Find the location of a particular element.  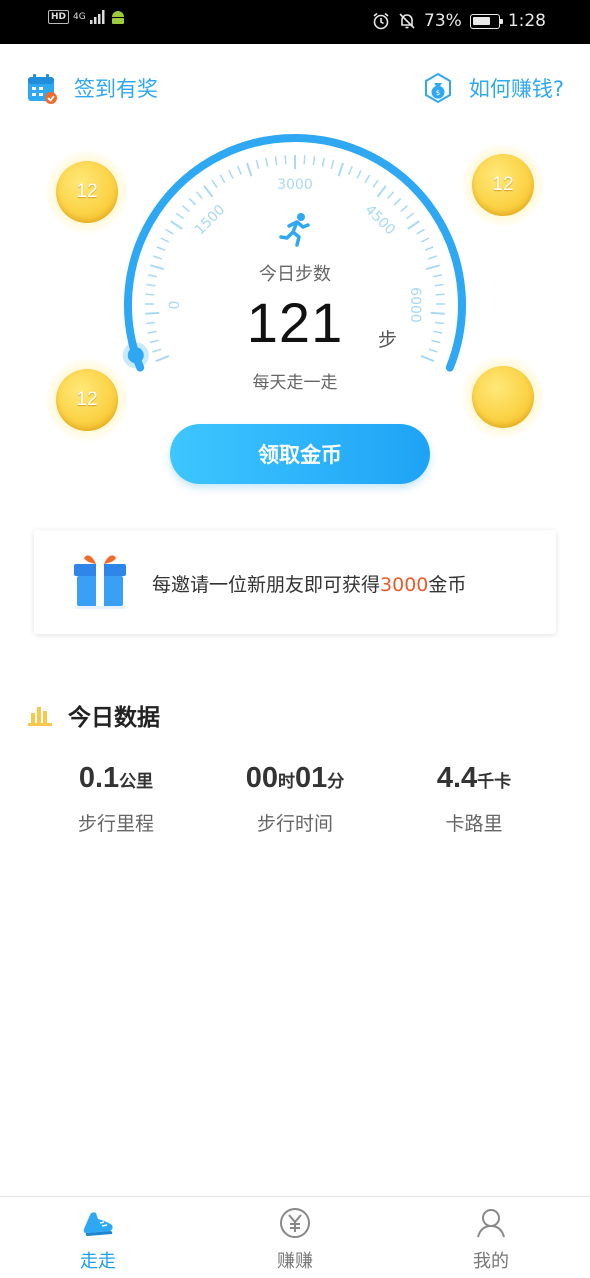

stat-duration: 00时01分 步行时间 is located at coordinates (295, 799).